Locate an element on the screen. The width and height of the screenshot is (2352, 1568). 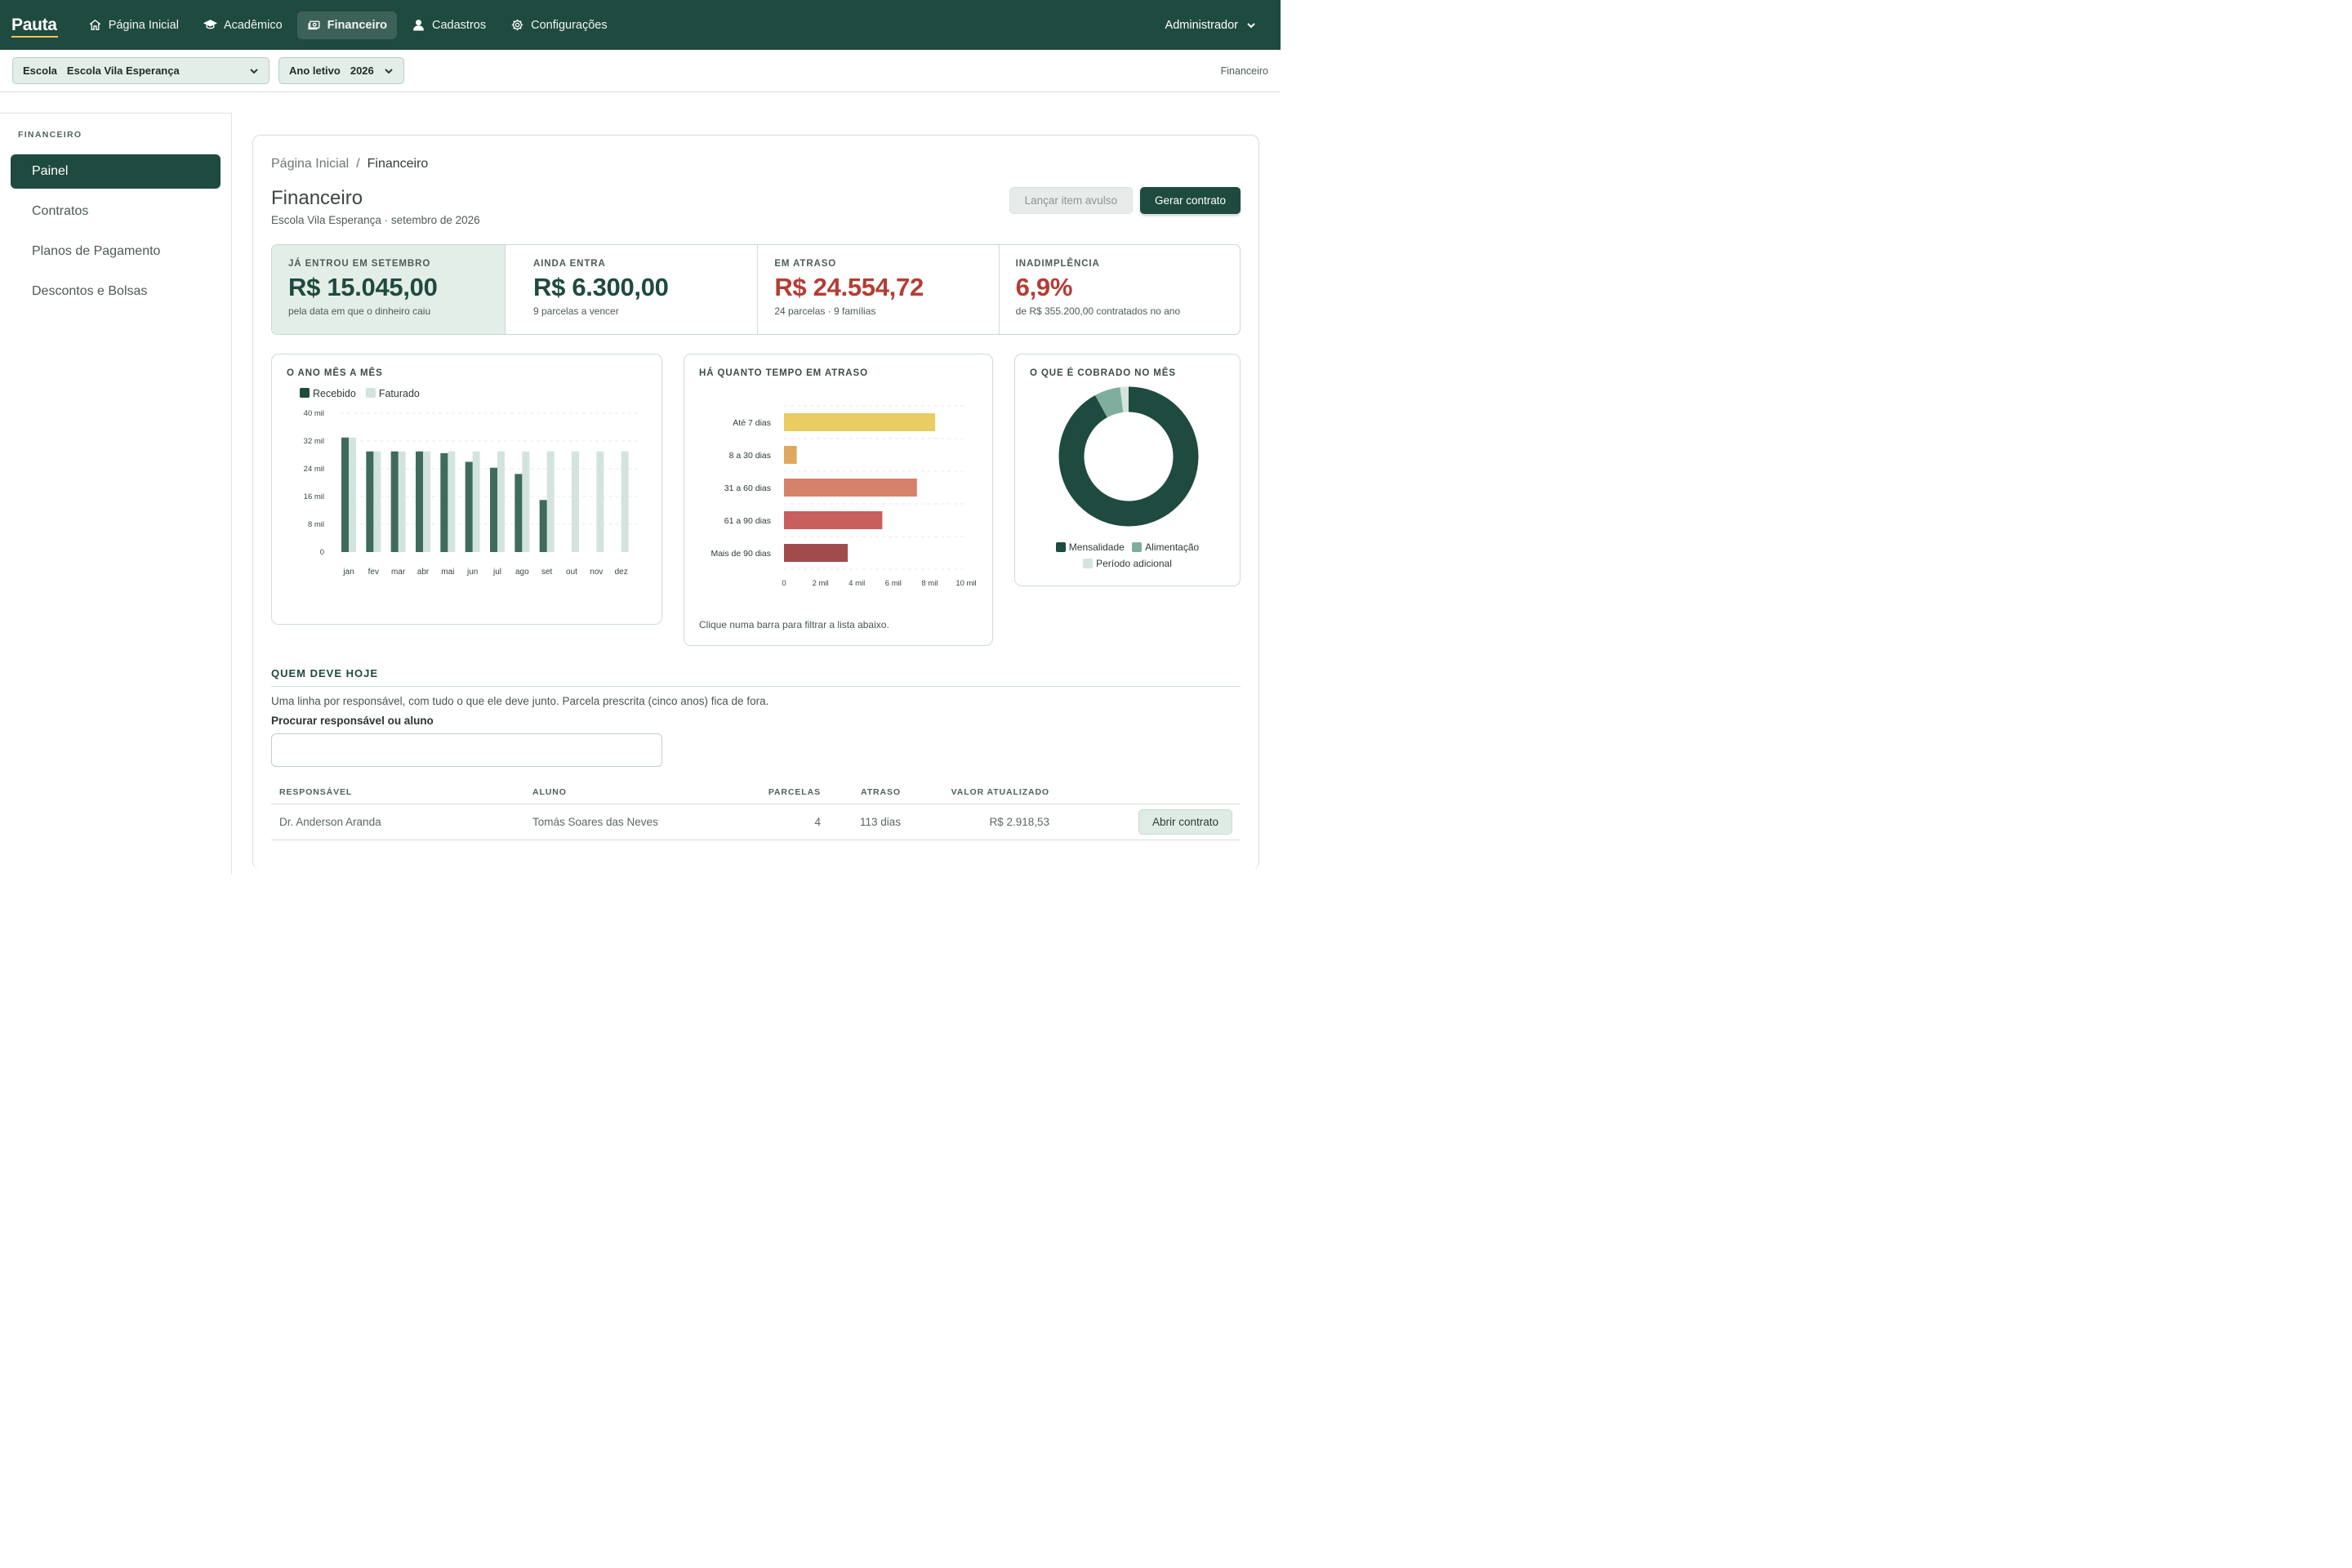
user-menu: Administrador is located at coordinates (1210, 25).